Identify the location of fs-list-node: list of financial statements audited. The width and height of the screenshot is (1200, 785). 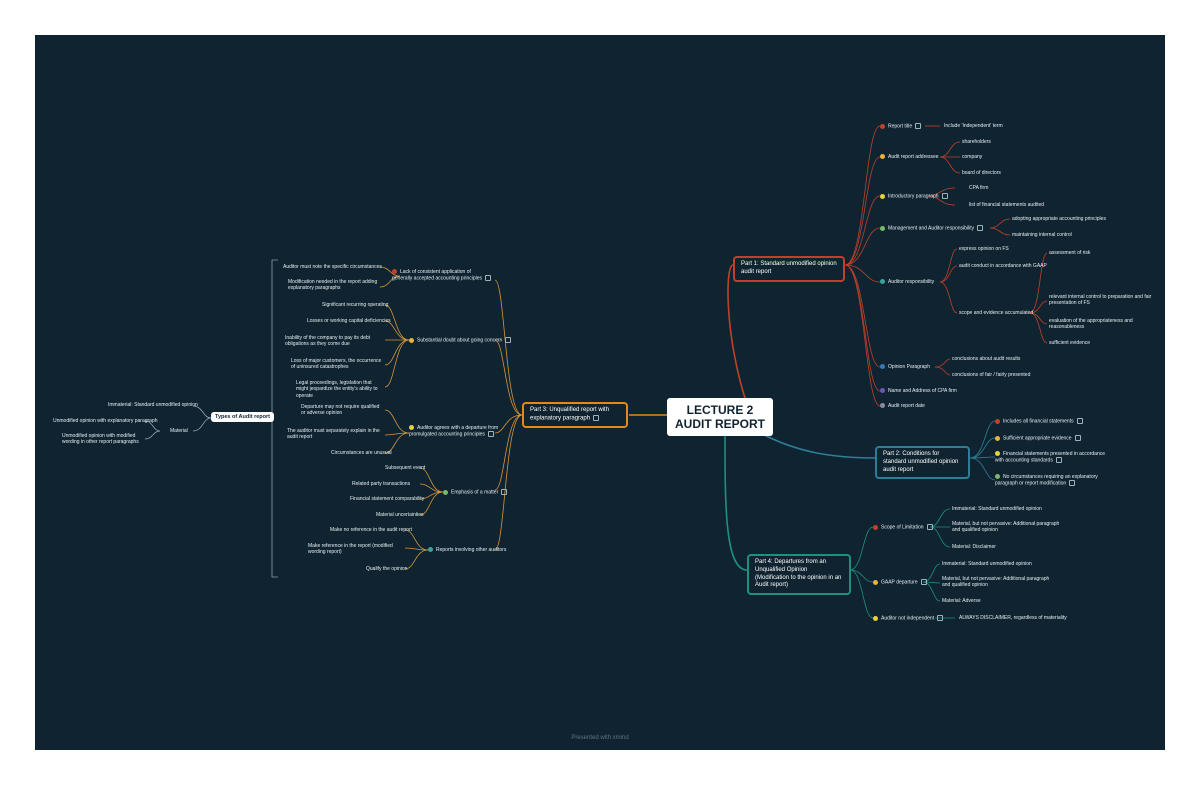
(1006, 205).